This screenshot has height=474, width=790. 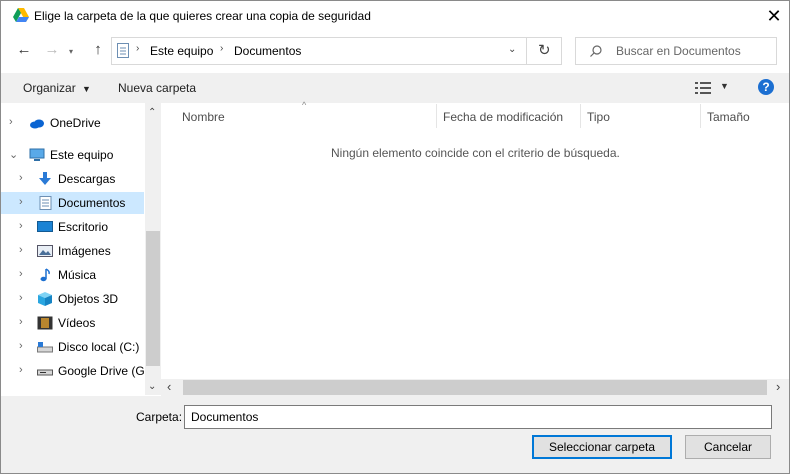 What do you see at coordinates (596, 51) in the screenshot?
I see `search-icon` at bounding box center [596, 51].